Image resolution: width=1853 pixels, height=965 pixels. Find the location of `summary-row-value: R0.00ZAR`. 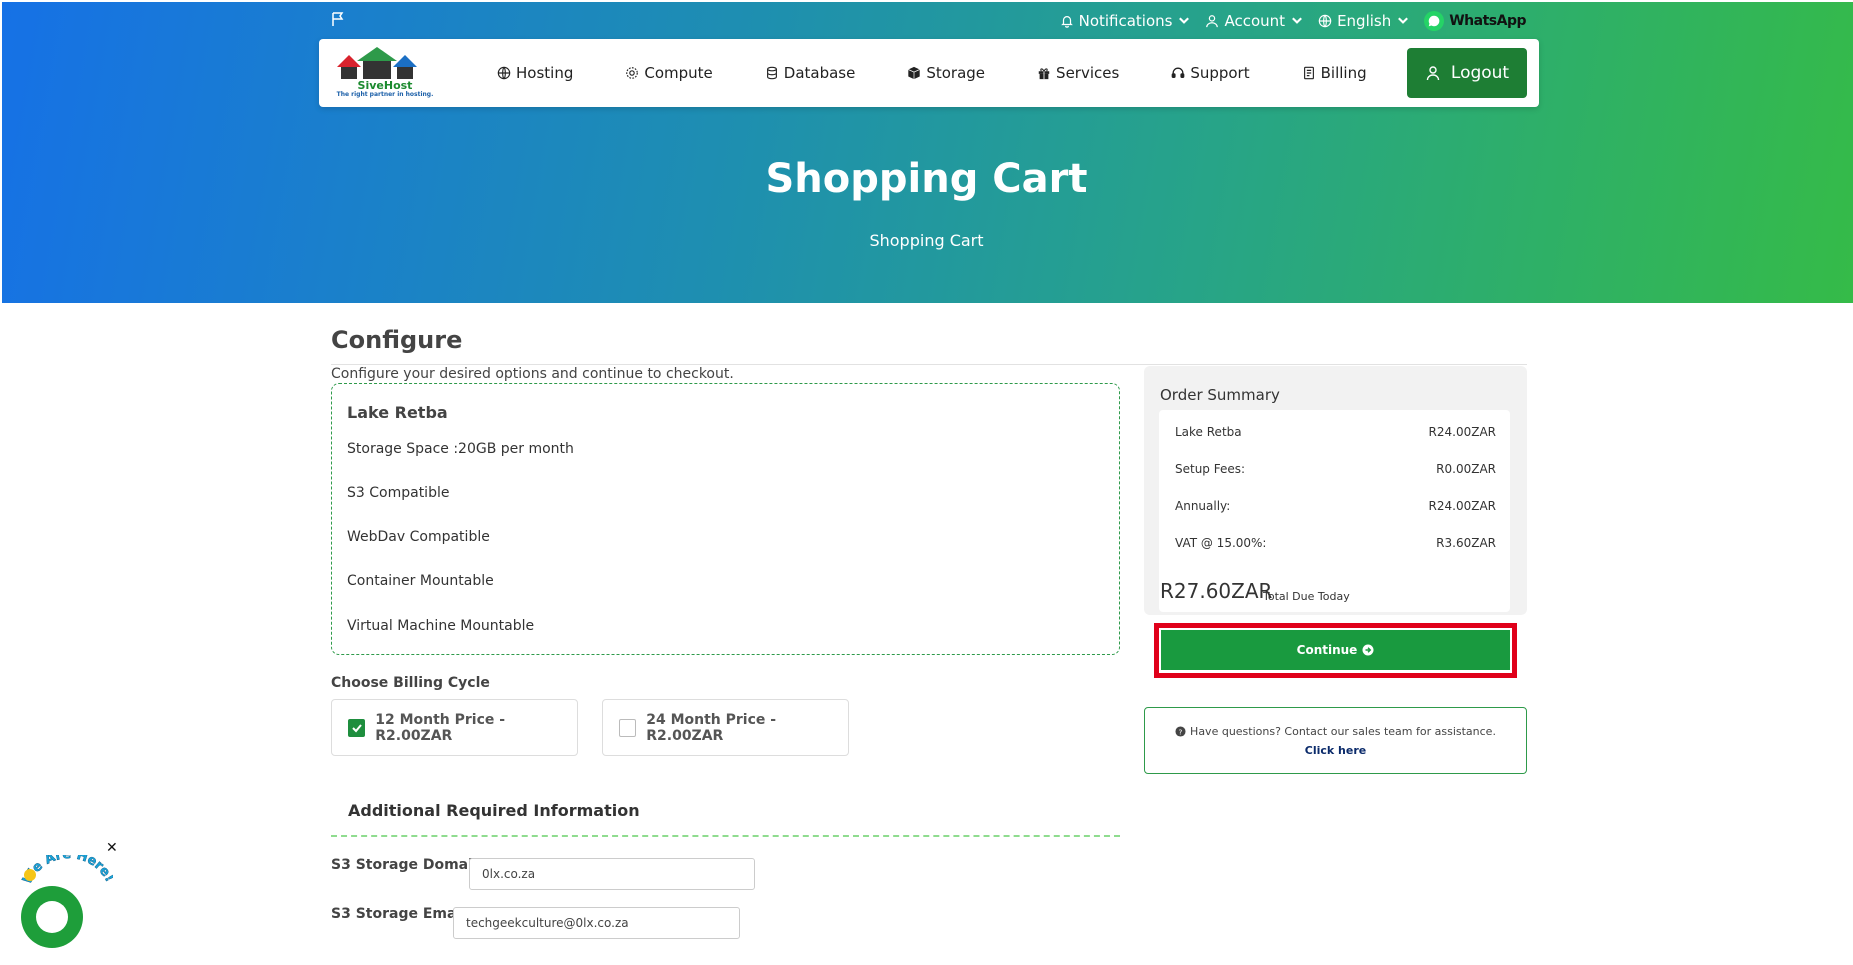

summary-row-value: R0.00ZAR is located at coordinates (1466, 469).